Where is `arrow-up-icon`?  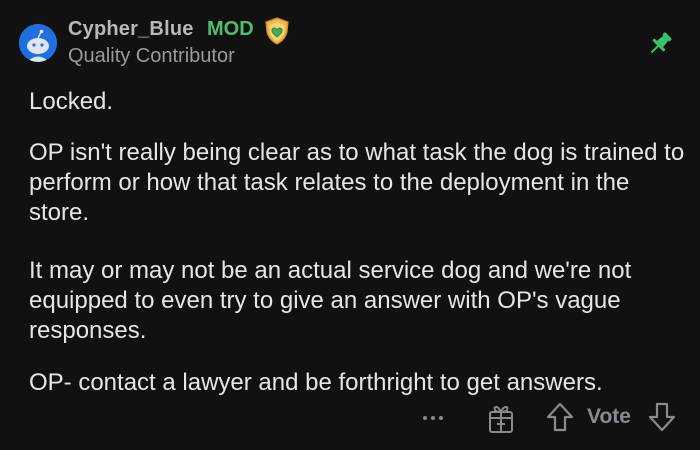 arrow-up-icon is located at coordinates (560, 417).